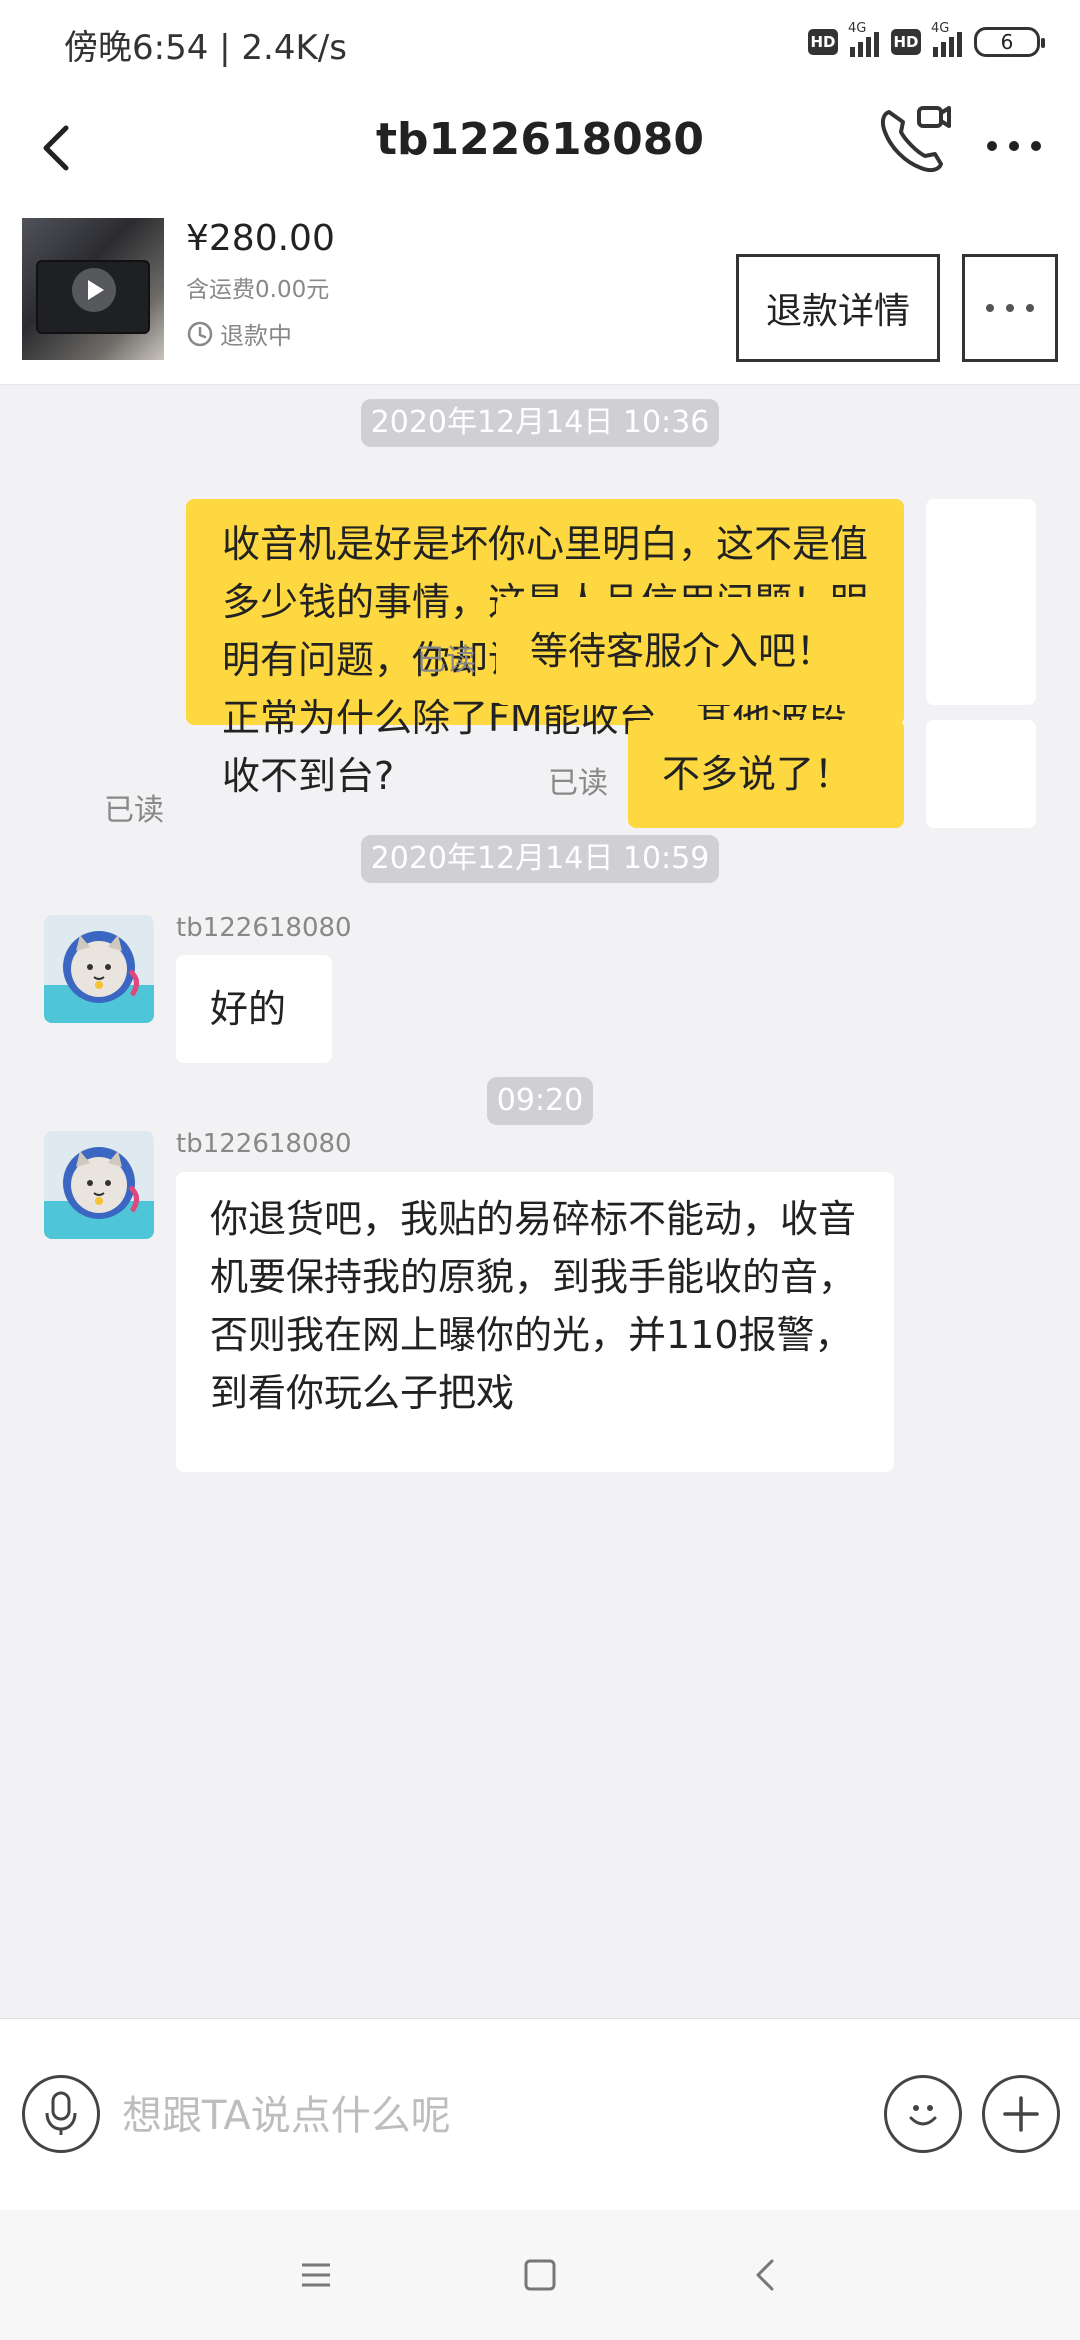 Image resolution: width=1080 pixels, height=2340 pixels. I want to click on system-back-button, so click(766, 2275).